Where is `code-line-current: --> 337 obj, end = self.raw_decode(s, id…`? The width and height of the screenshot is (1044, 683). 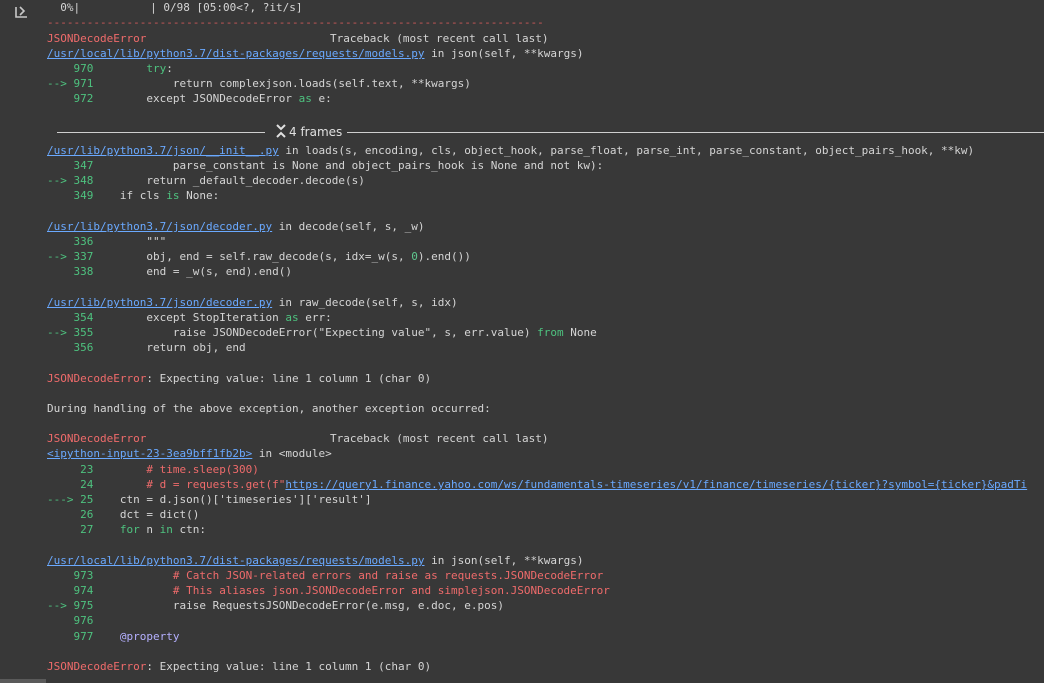 code-line-current: --> 337 obj, end = self.raw_decode(s, id… is located at coordinates (259, 256).